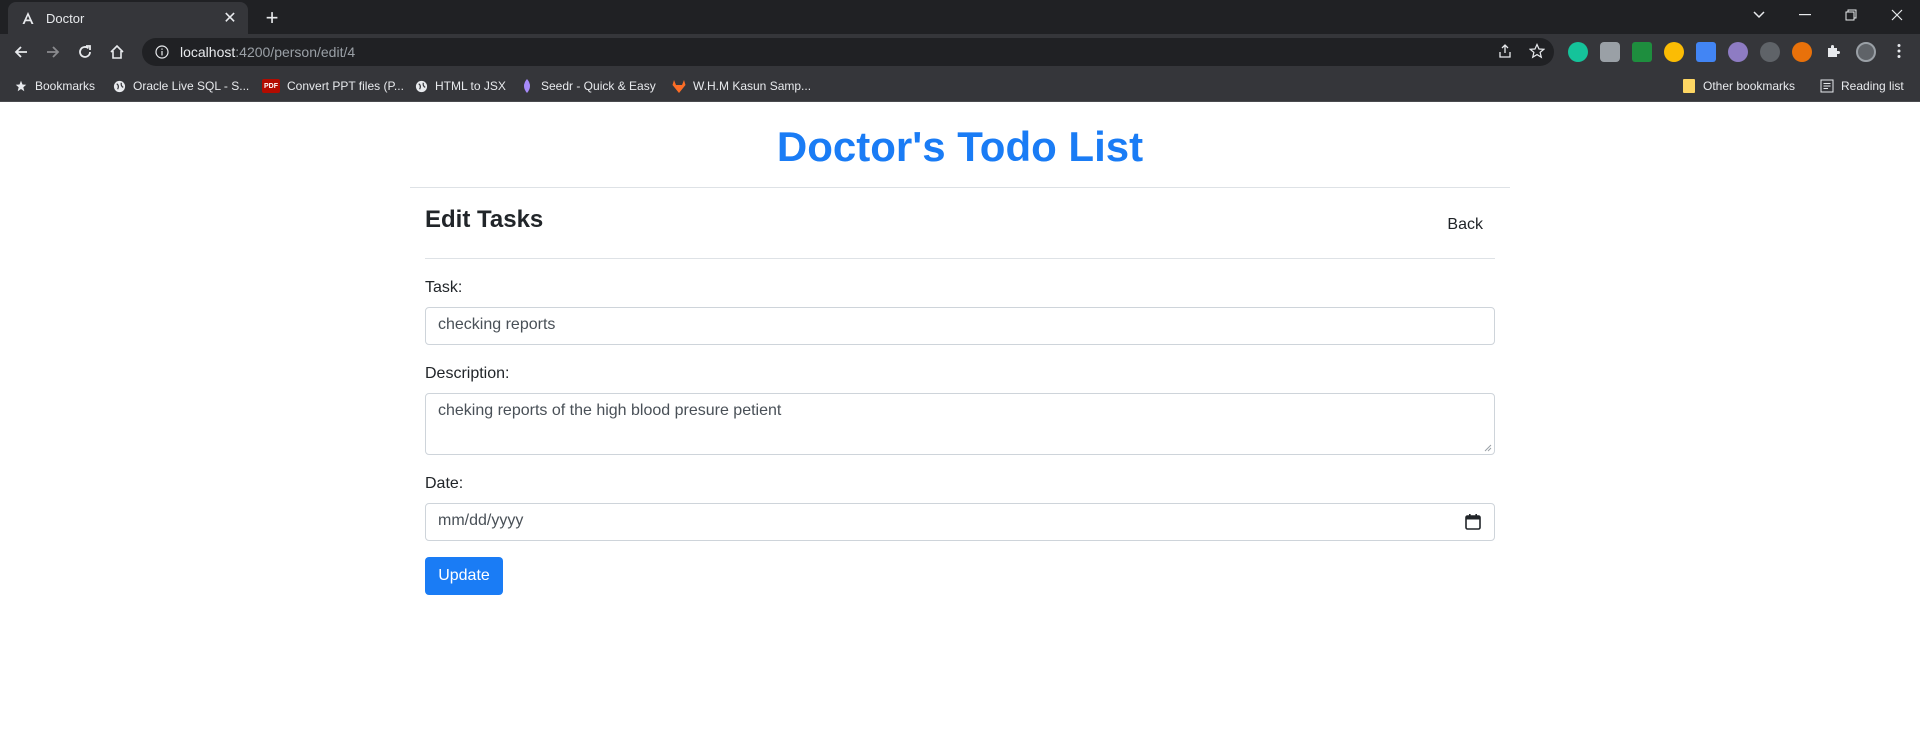  I want to click on edit-header: Edit Tasks Back, so click(960, 234).